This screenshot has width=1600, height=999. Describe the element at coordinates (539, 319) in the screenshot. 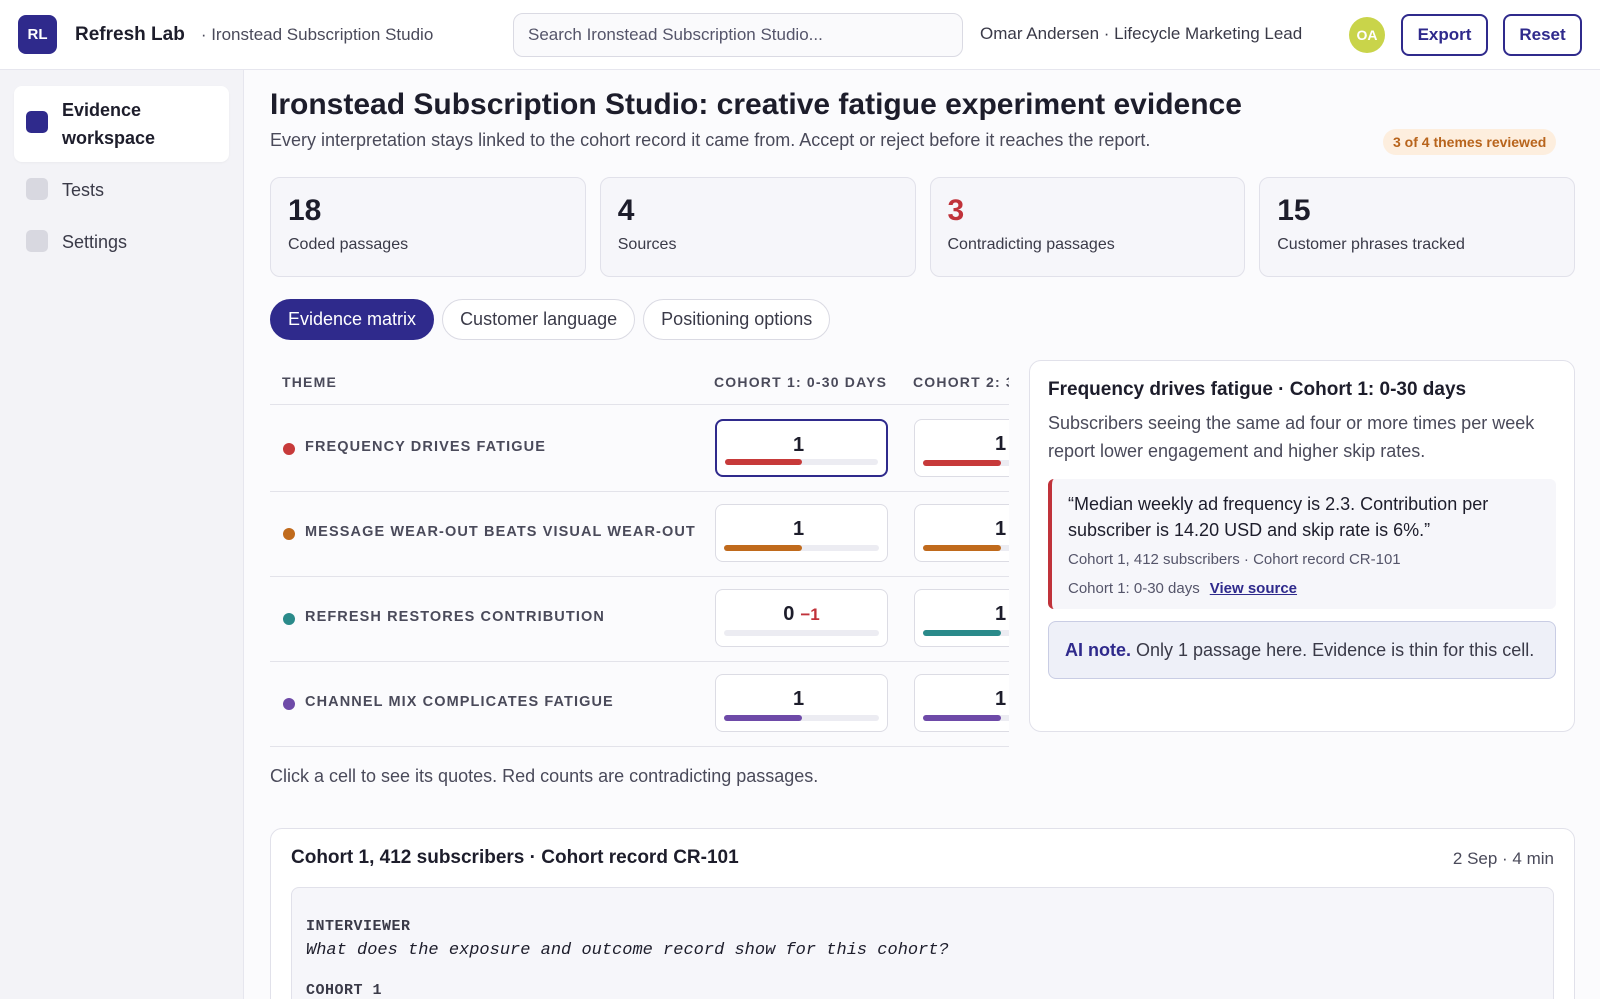

I see `tab-customer-language: Customer language` at that location.